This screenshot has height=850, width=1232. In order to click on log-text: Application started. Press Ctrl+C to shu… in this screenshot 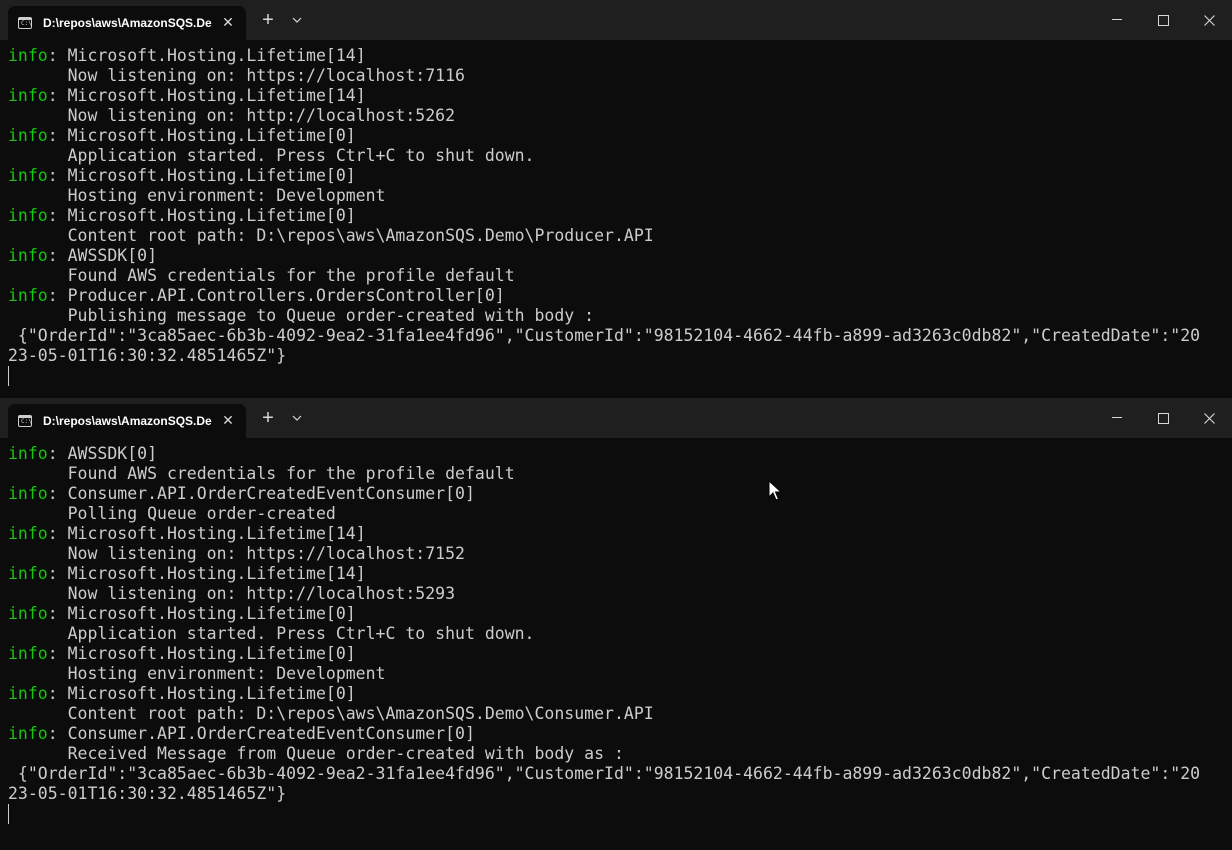, I will do `click(271, 155)`.